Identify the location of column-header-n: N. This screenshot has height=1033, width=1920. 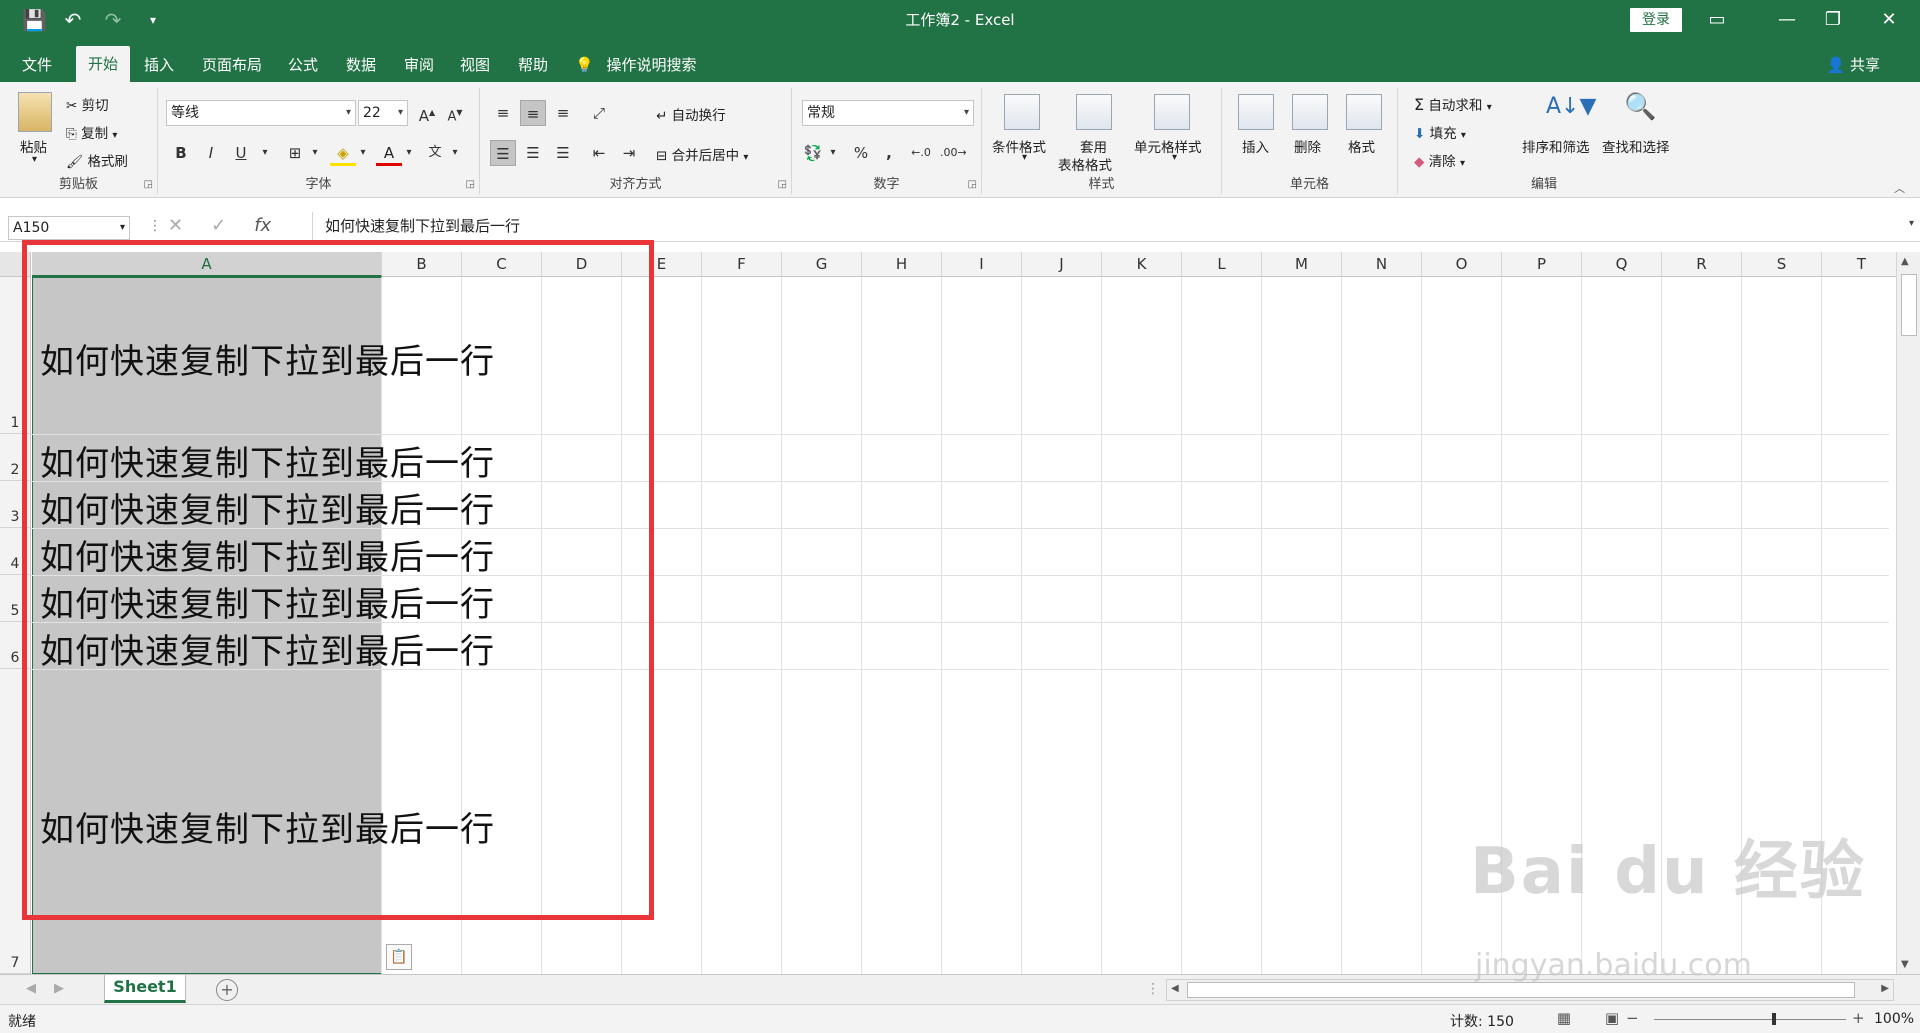
(1382, 264).